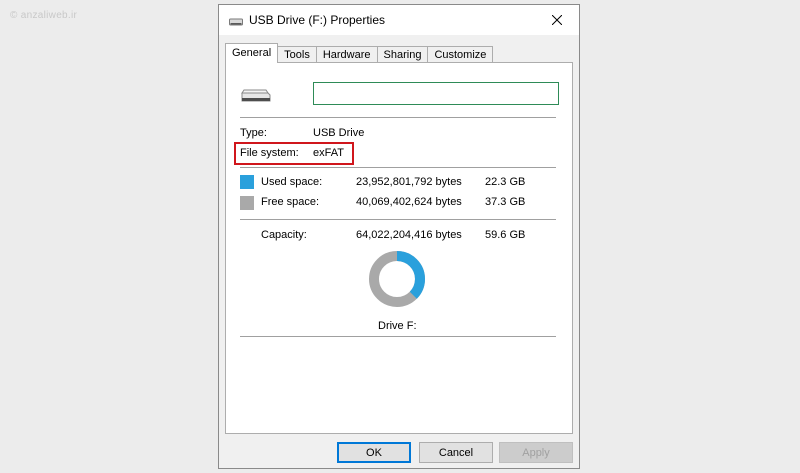 The image size is (800, 473). Describe the element at coordinates (409, 182) in the screenshot. I see `used-space-bytes: 23,952,801,792 bytes` at that location.